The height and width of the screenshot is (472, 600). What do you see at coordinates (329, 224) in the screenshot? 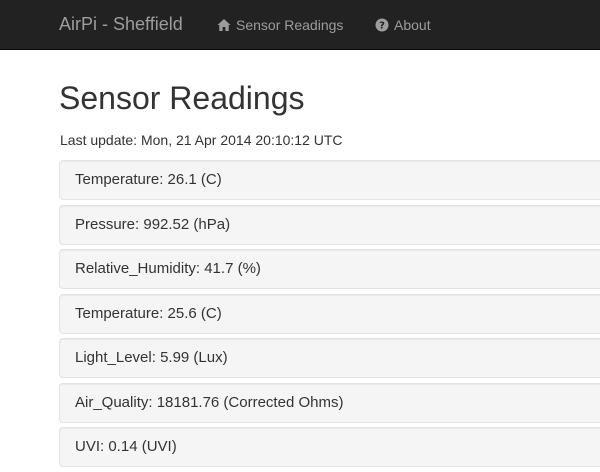
I see `reading-item: Pressure: 992.52 (hPa)` at bounding box center [329, 224].